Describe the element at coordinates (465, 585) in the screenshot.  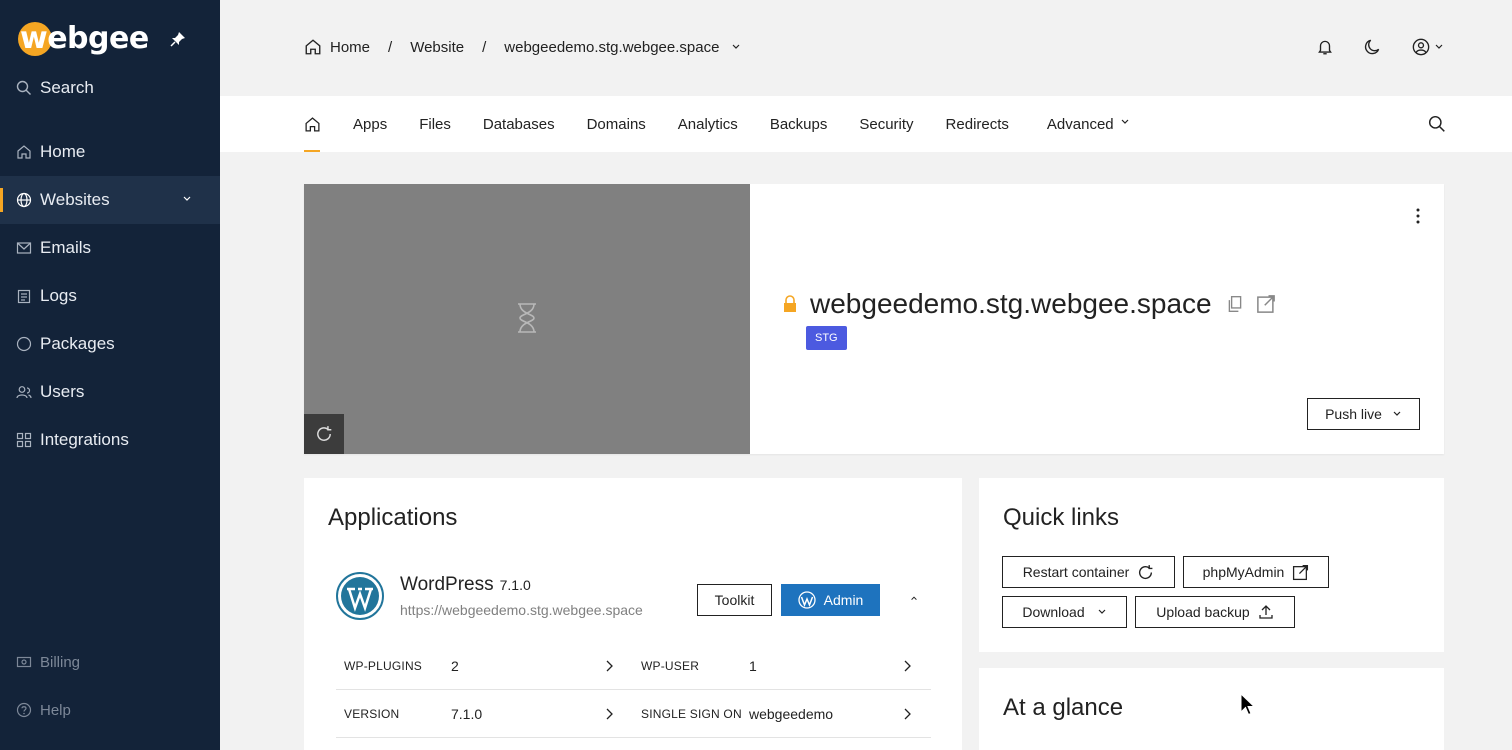
I see `app-title: WordPress 7.1.0` at that location.